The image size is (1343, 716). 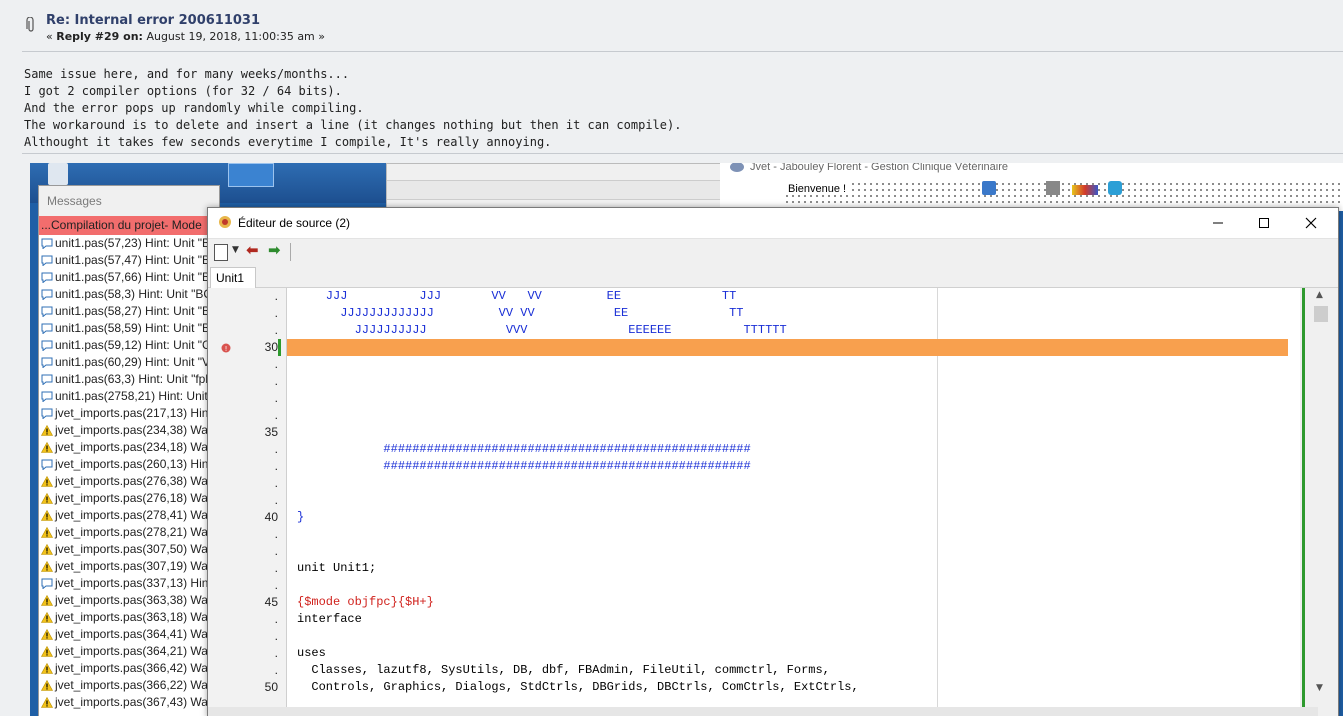 I want to click on message-row: unit1.pas(58,27) Hint: Unit "B, so click(x=129, y=311).